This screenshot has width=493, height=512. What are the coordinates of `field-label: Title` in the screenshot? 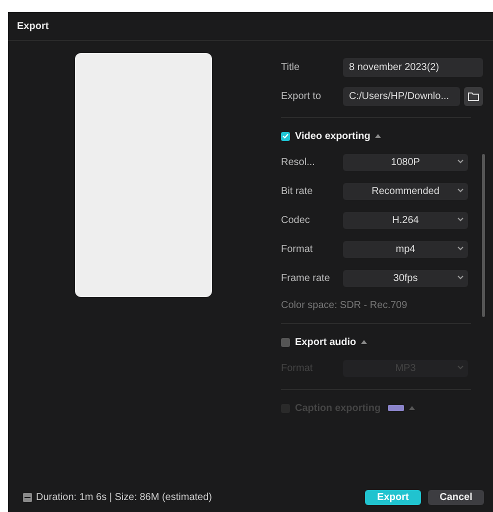 It's located at (291, 67).